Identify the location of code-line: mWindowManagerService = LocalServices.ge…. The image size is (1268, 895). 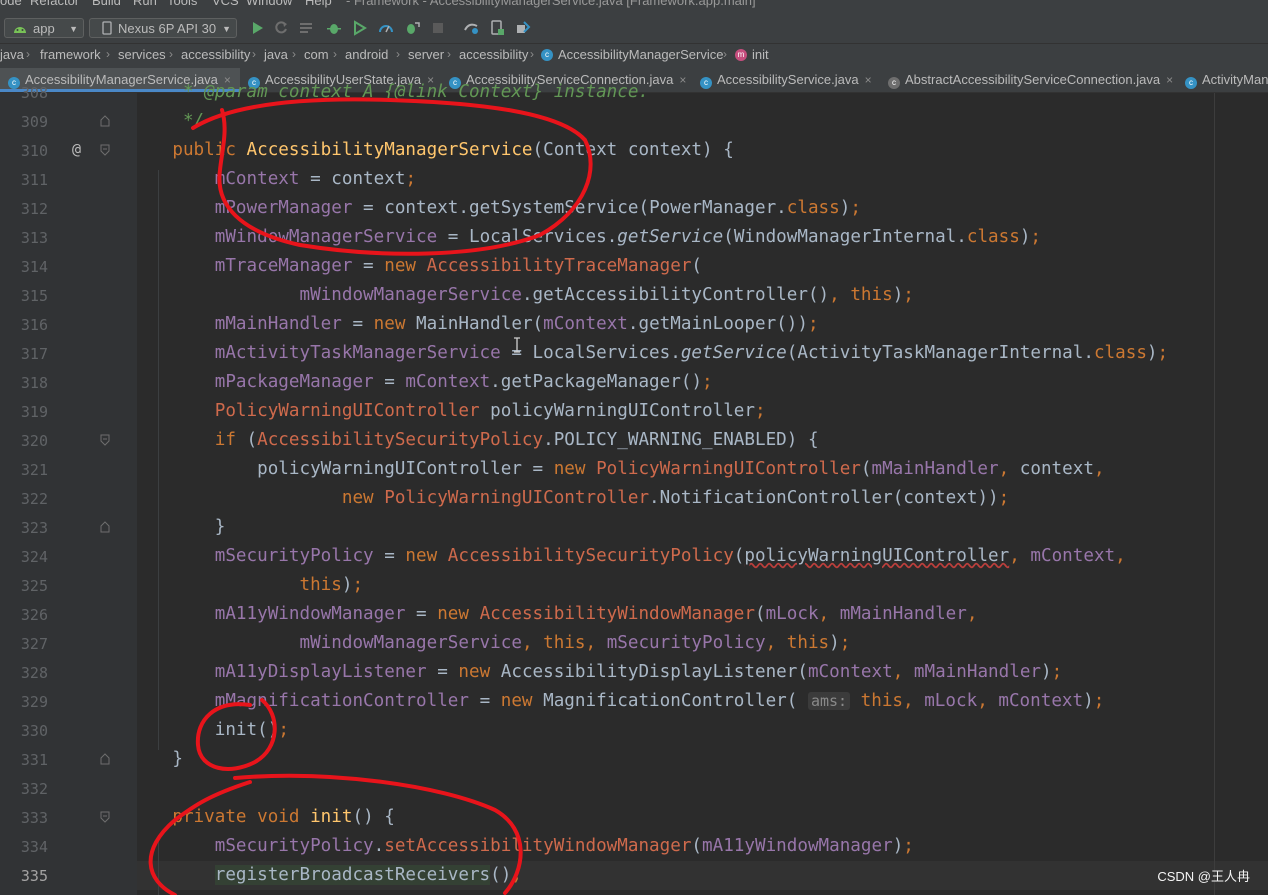
(585, 237).